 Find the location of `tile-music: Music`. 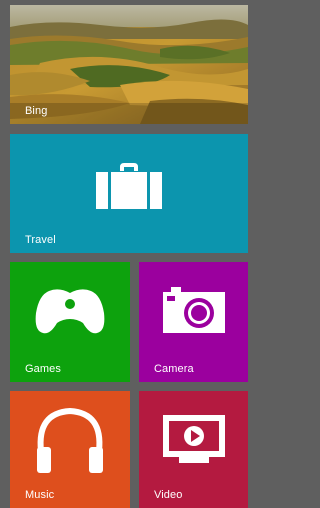

tile-music: Music is located at coordinates (70, 449).